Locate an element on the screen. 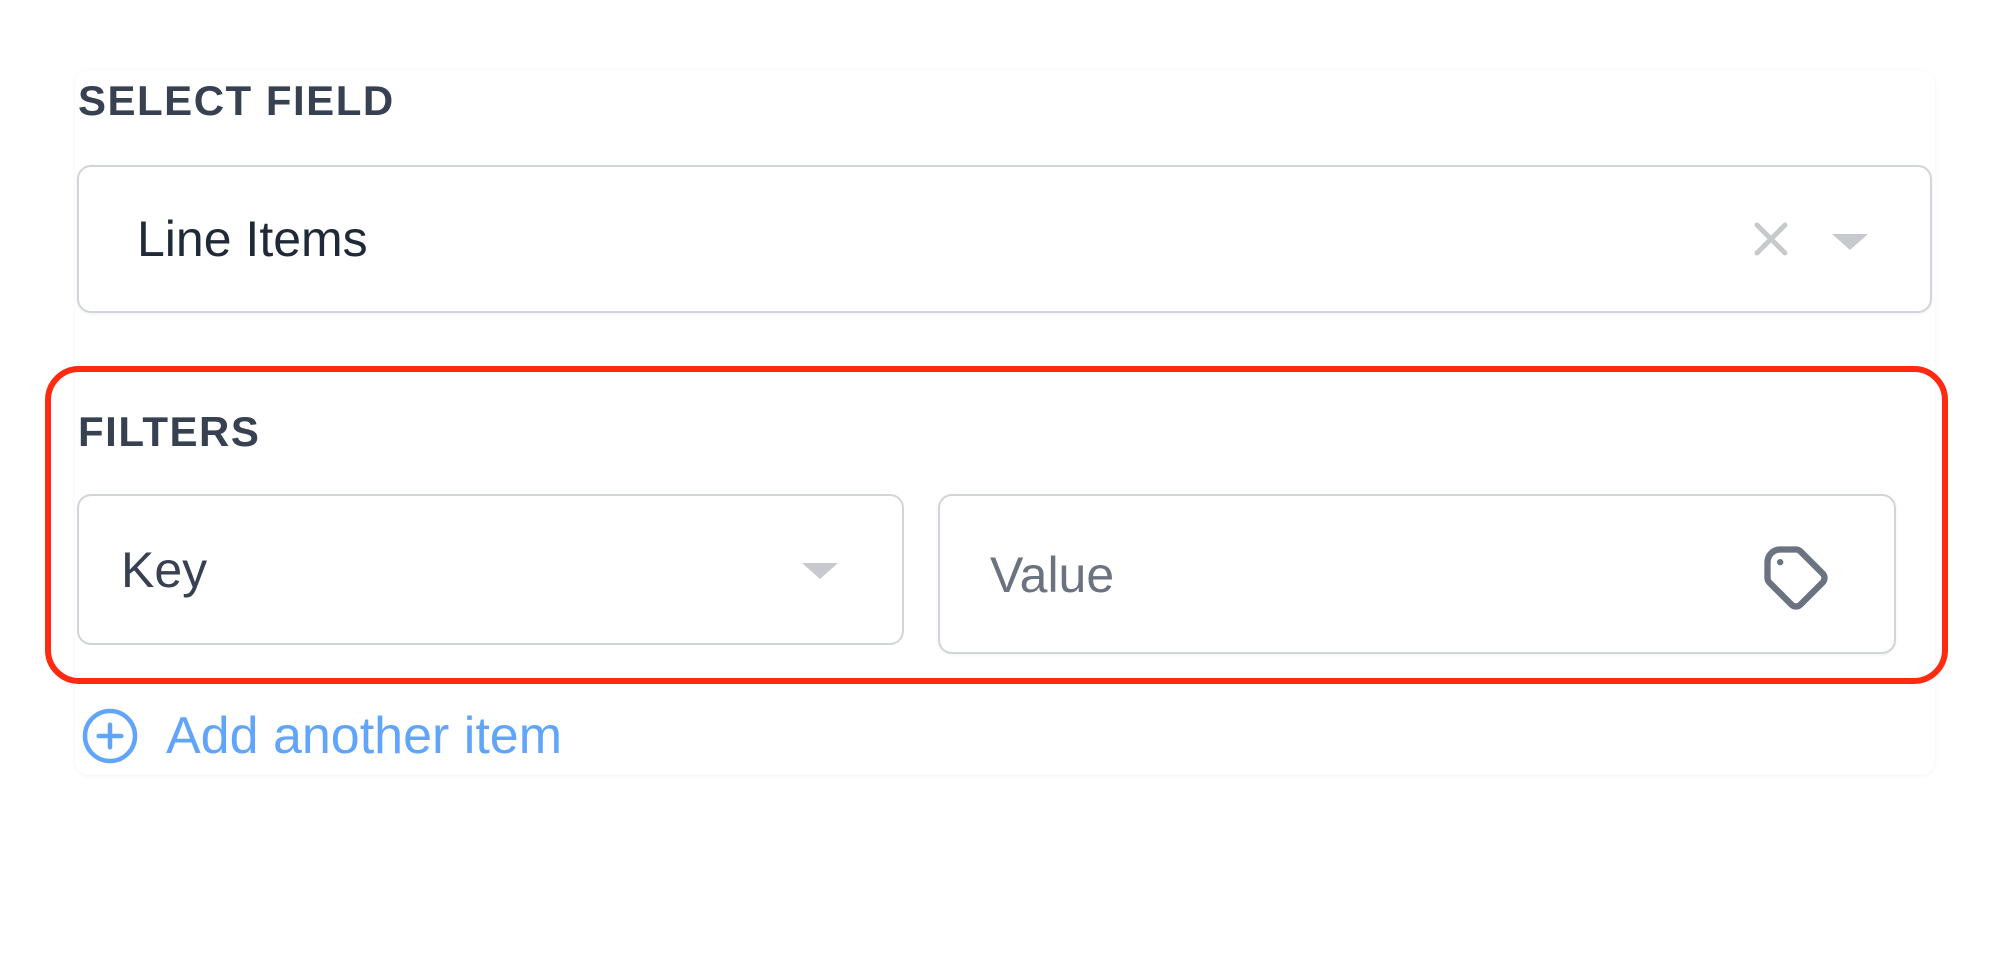 The width and height of the screenshot is (2000, 966). add-another-item-button: Add another item is located at coordinates (321, 736).